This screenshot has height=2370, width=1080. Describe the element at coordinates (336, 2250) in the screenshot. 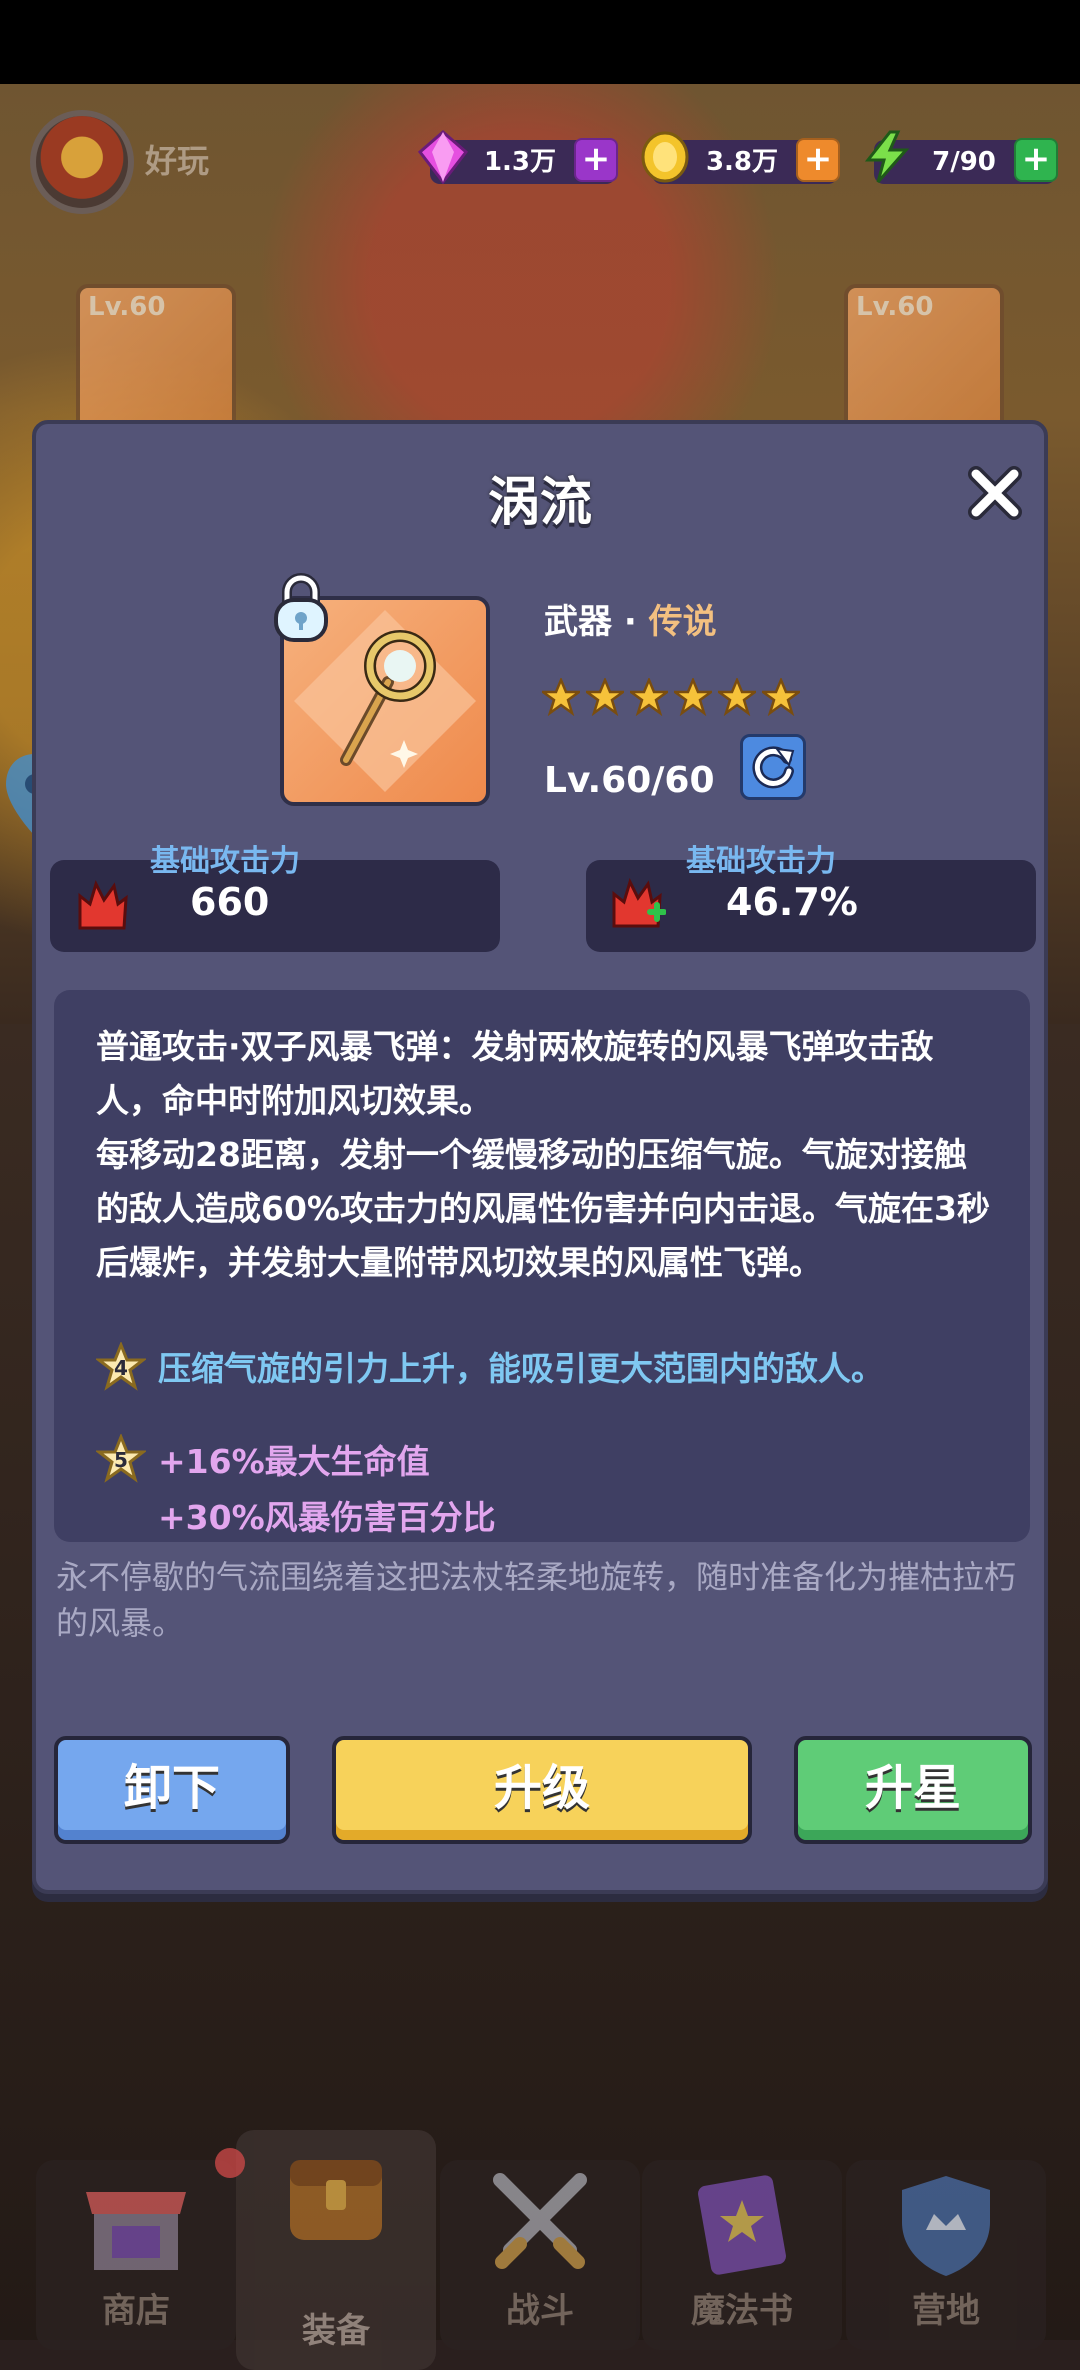

I see `nav-item-equipment: 装备` at that location.